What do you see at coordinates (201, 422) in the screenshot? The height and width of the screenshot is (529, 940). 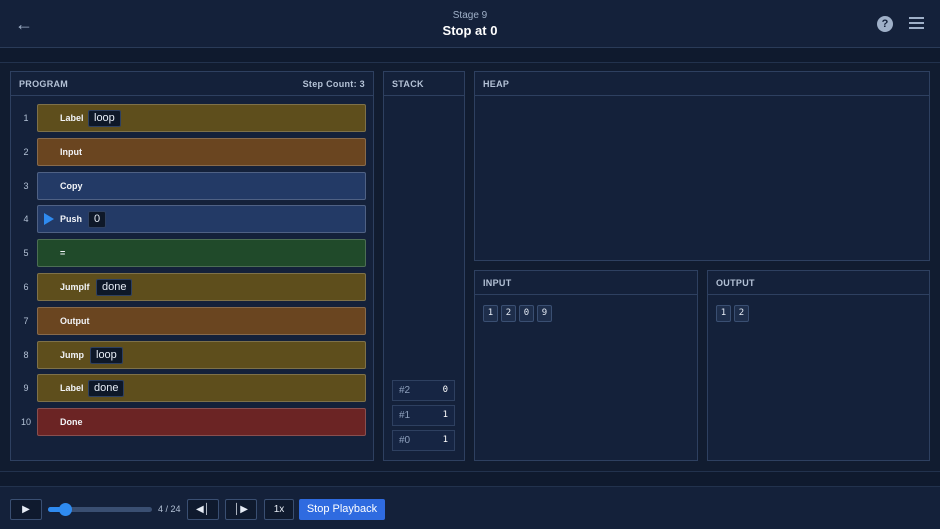 I see `instruction-block: Done` at bounding box center [201, 422].